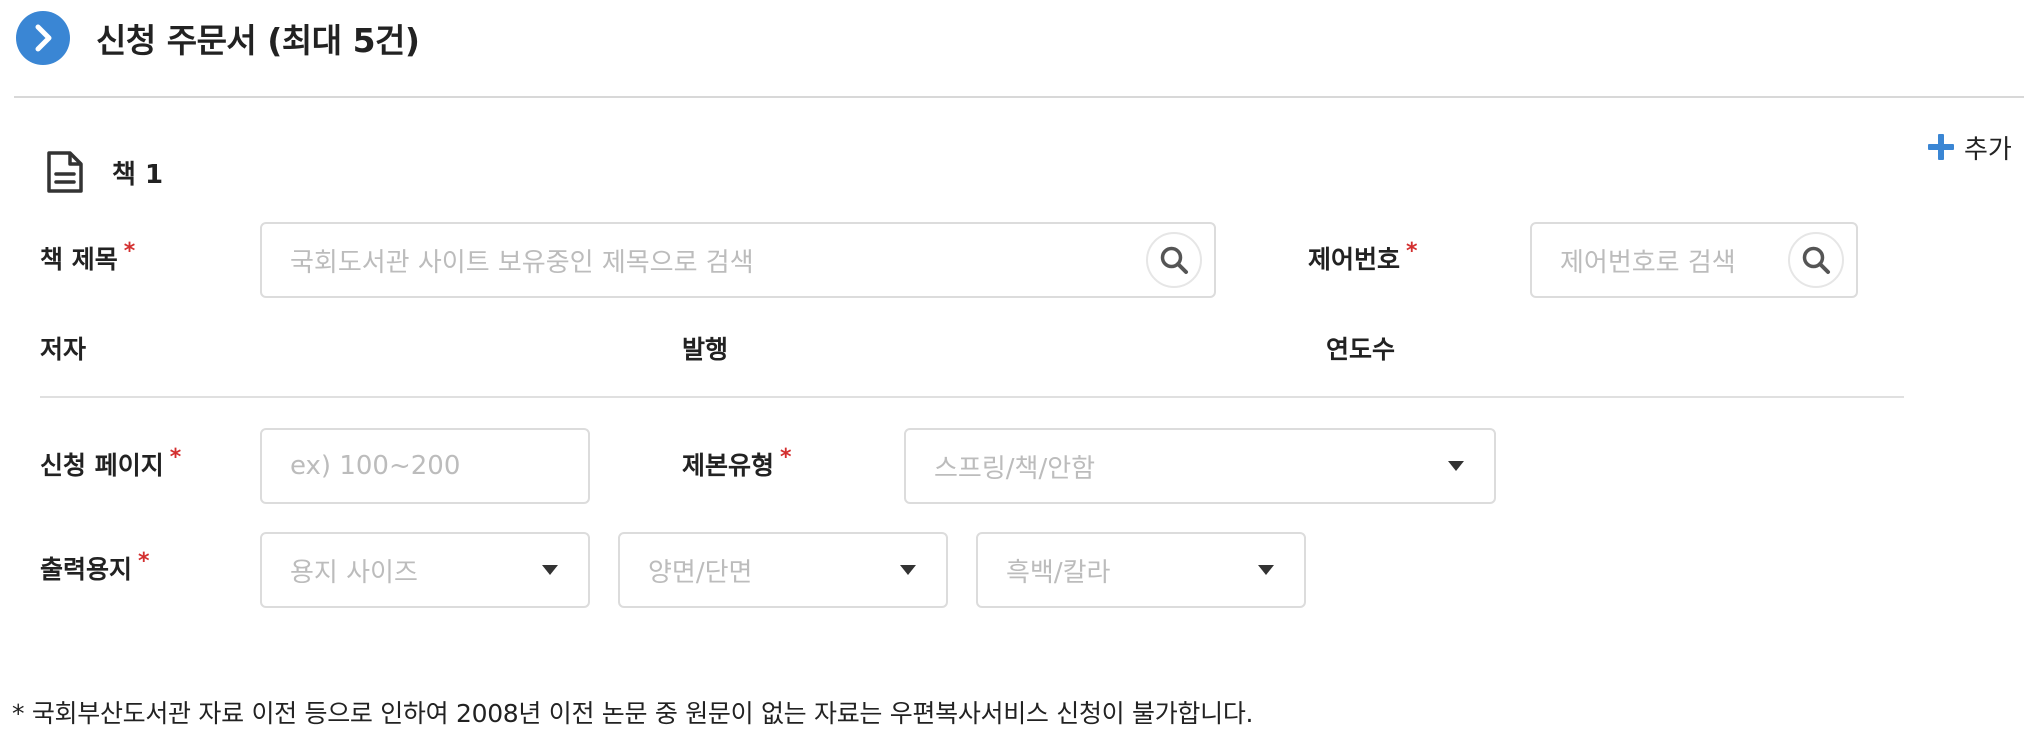 The image size is (2024, 732). I want to click on section-header: 신청 주문서 (최대 5건), so click(218, 38).